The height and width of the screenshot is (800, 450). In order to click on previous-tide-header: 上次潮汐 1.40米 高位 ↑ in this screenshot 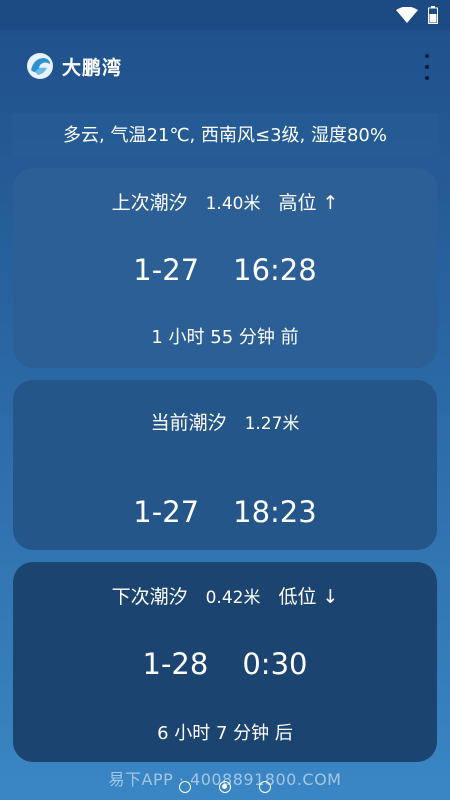, I will do `click(225, 201)`.